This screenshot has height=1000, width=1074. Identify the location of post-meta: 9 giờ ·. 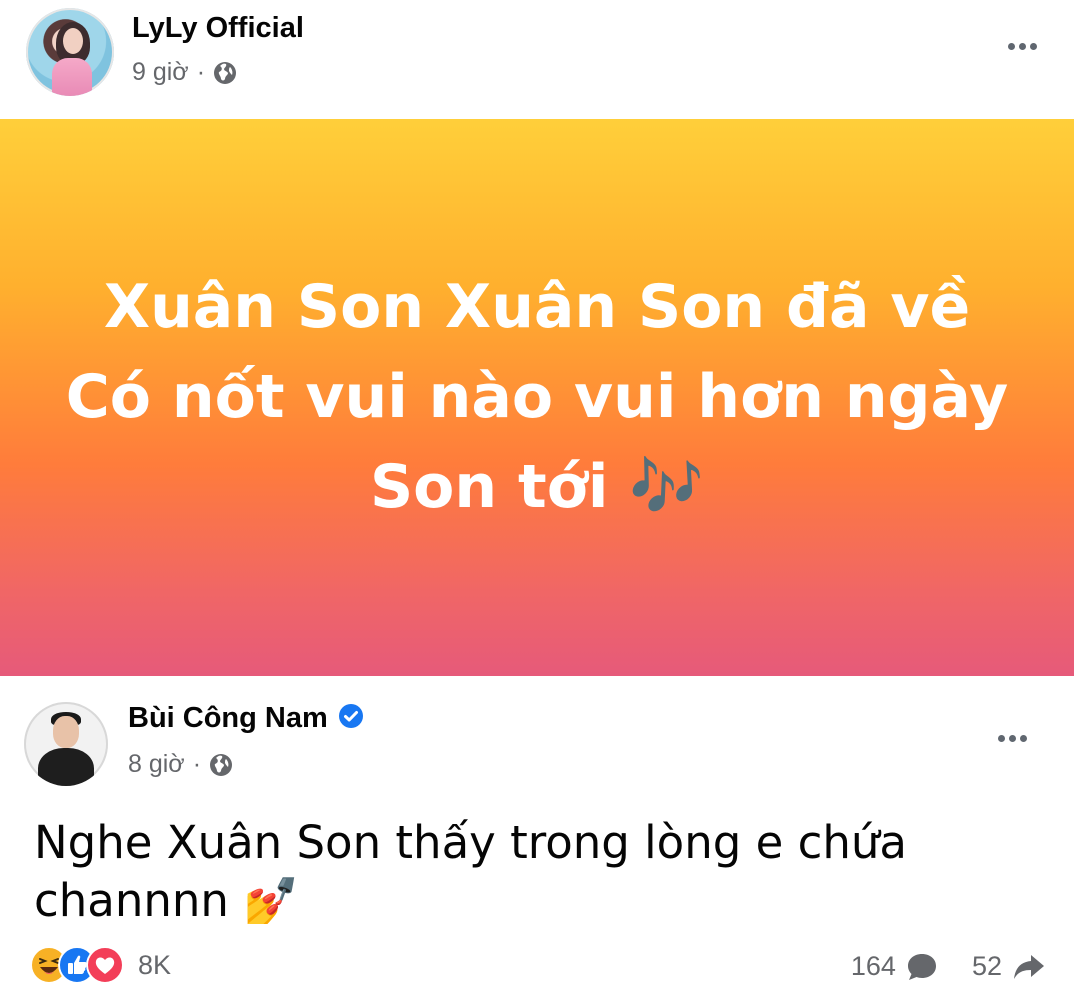
(184, 72).